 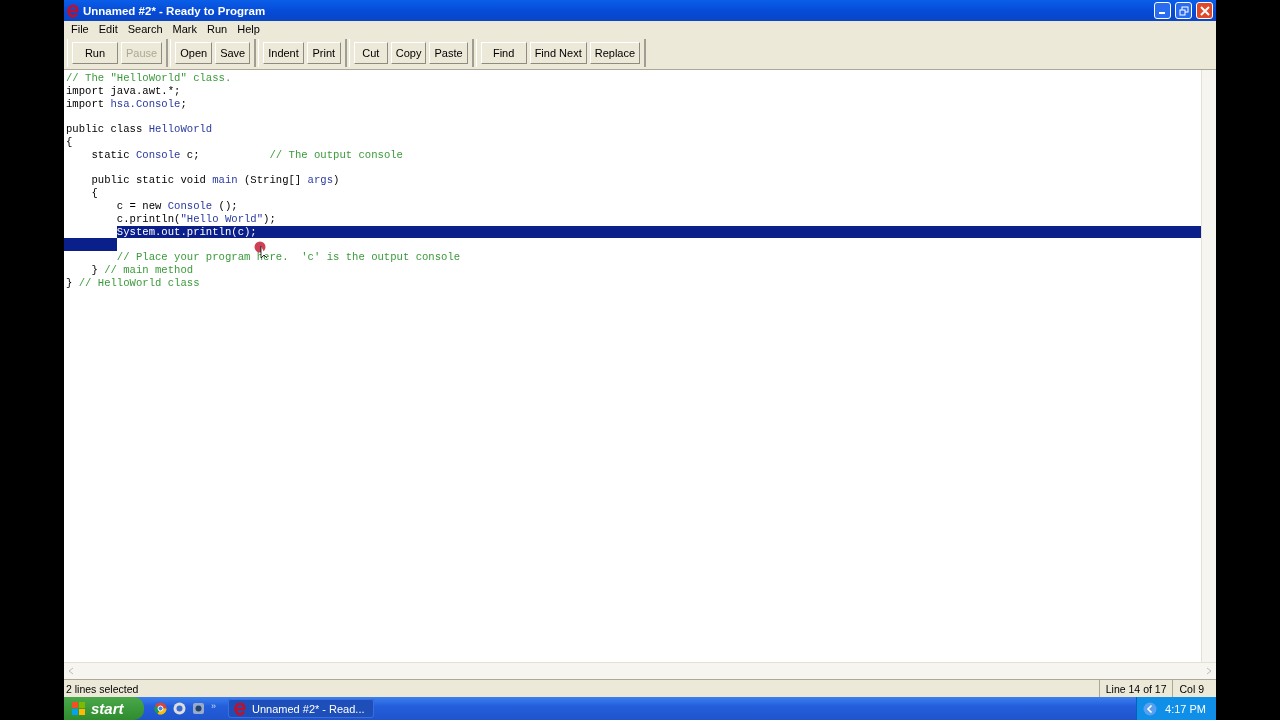 What do you see at coordinates (80, 29) in the screenshot?
I see `menu-item: File` at bounding box center [80, 29].